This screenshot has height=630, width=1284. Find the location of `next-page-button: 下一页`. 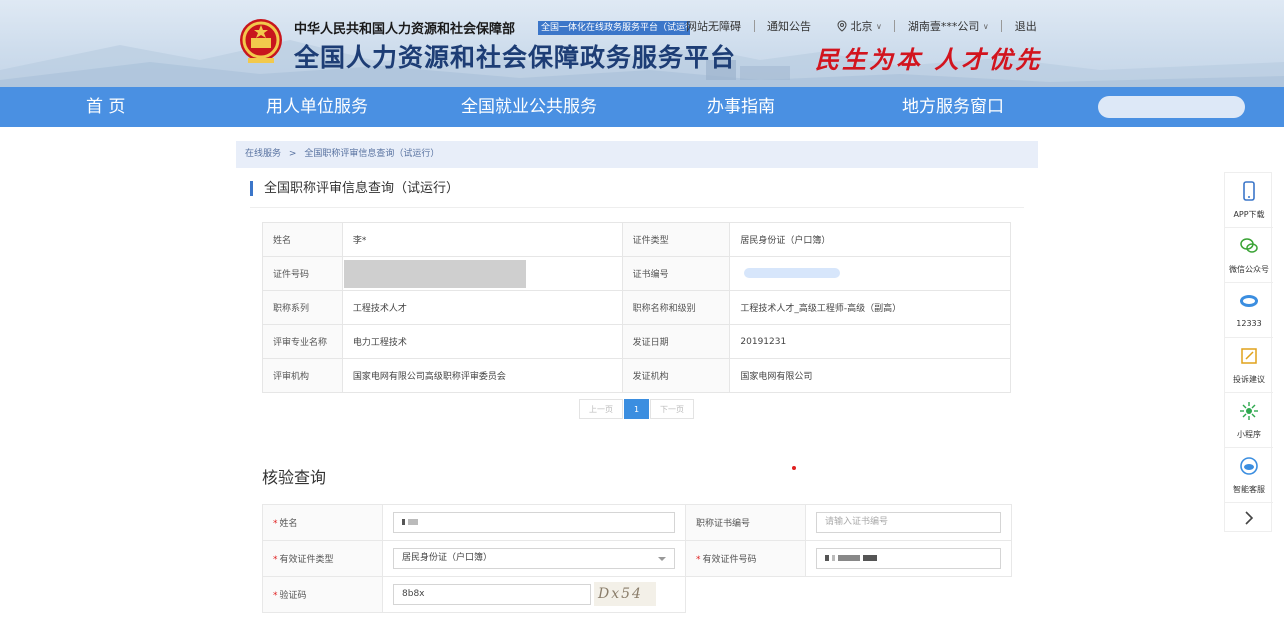

next-page-button: 下一页 is located at coordinates (672, 409).